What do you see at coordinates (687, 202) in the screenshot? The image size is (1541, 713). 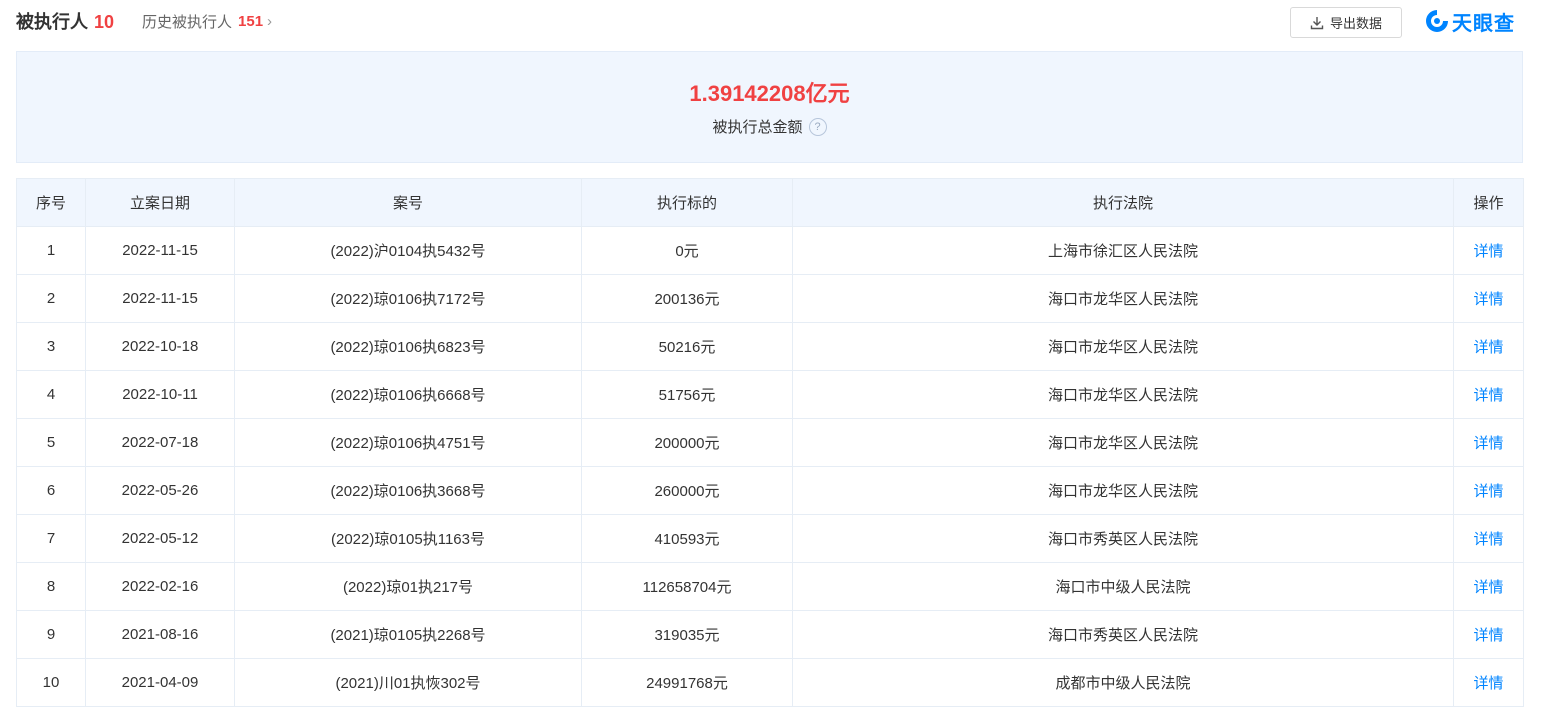 I see `column-header-target: 执行标的` at bounding box center [687, 202].